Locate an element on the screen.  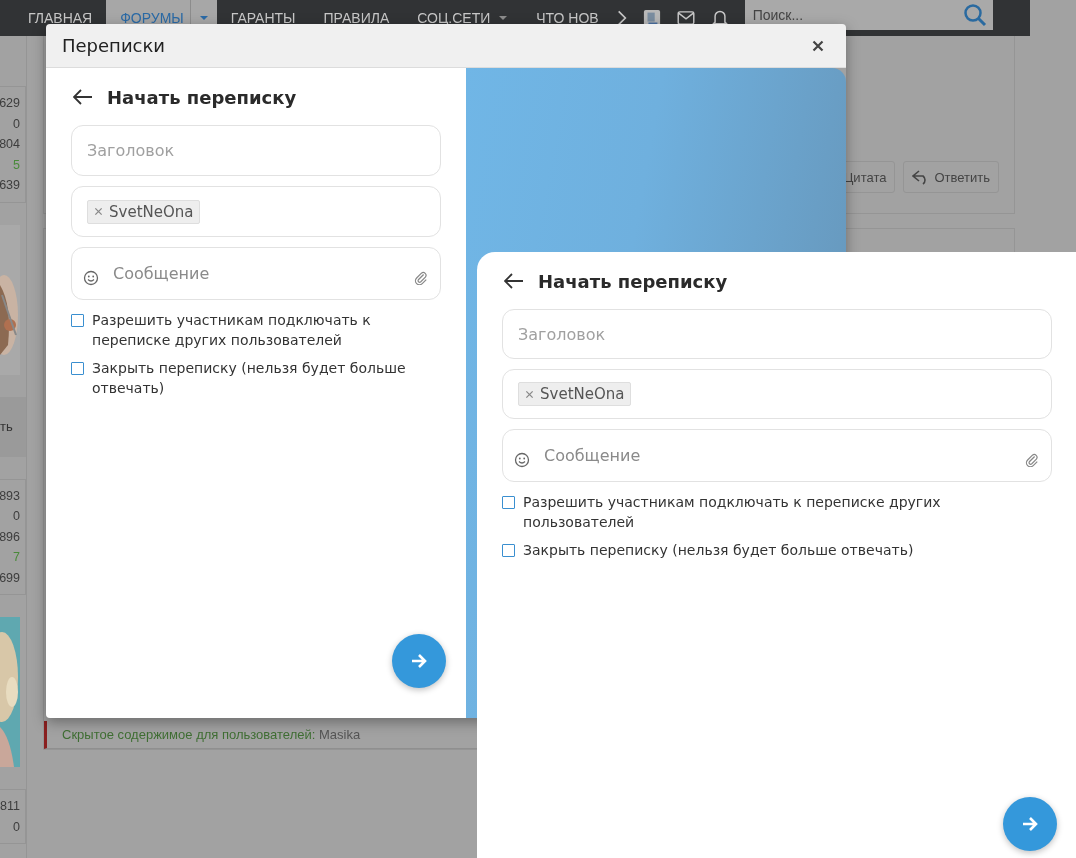
stat-value: 699 is located at coordinates (10, 578).